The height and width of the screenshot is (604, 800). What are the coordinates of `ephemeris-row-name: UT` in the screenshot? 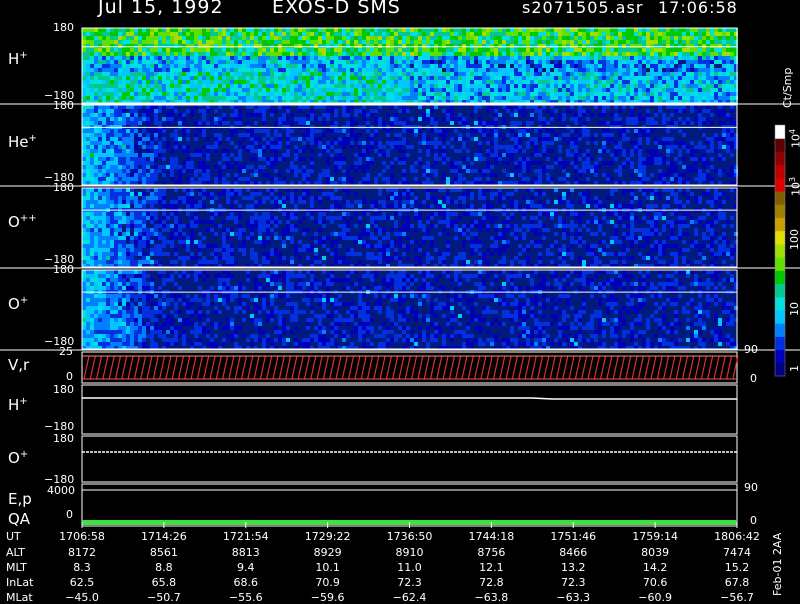 It's located at (13, 536).